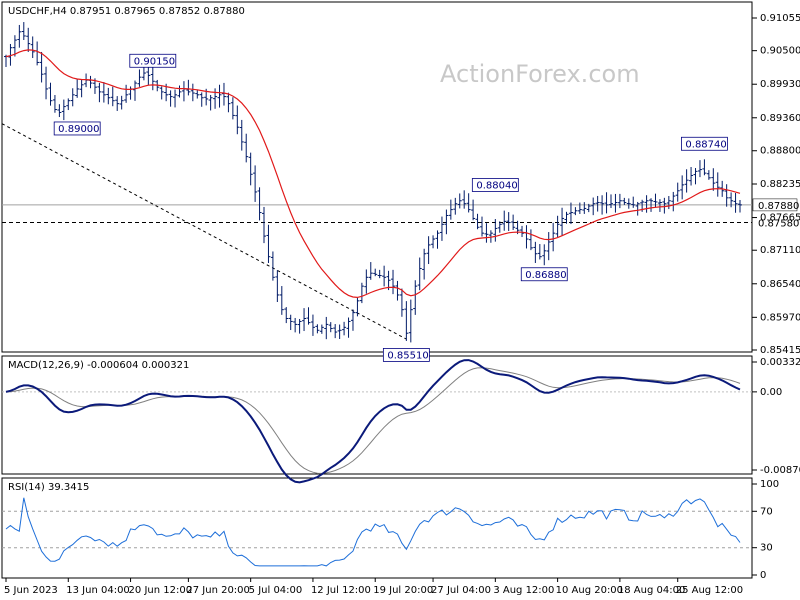 This screenshot has height=600, width=800. What do you see at coordinates (780, 18) in the screenshot?
I see `price-axis-label: 0.91055` at bounding box center [780, 18].